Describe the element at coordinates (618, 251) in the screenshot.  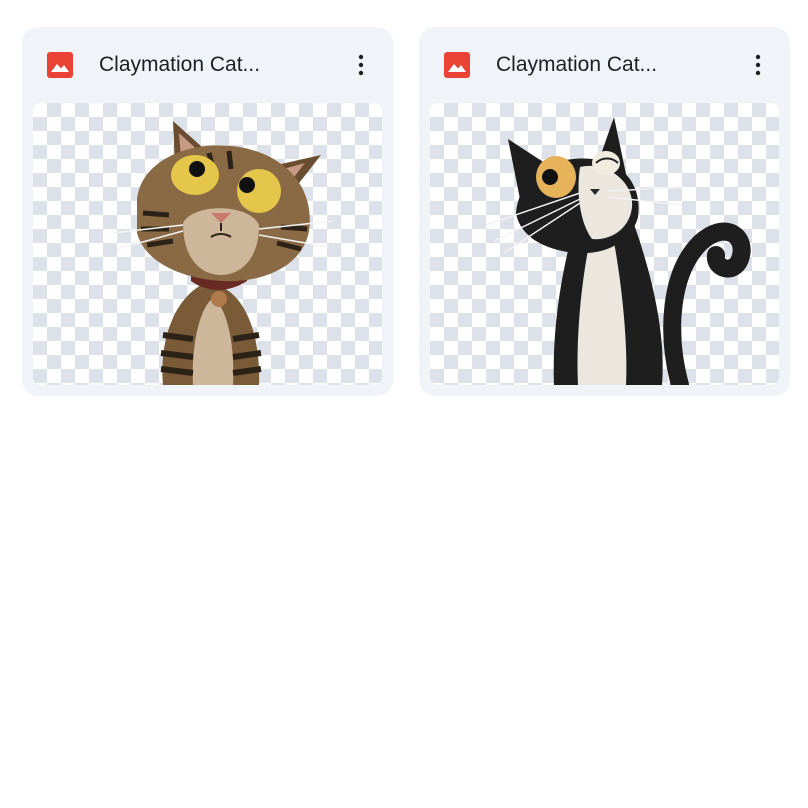
I see `tuxedo-claymation-cat-image` at that location.